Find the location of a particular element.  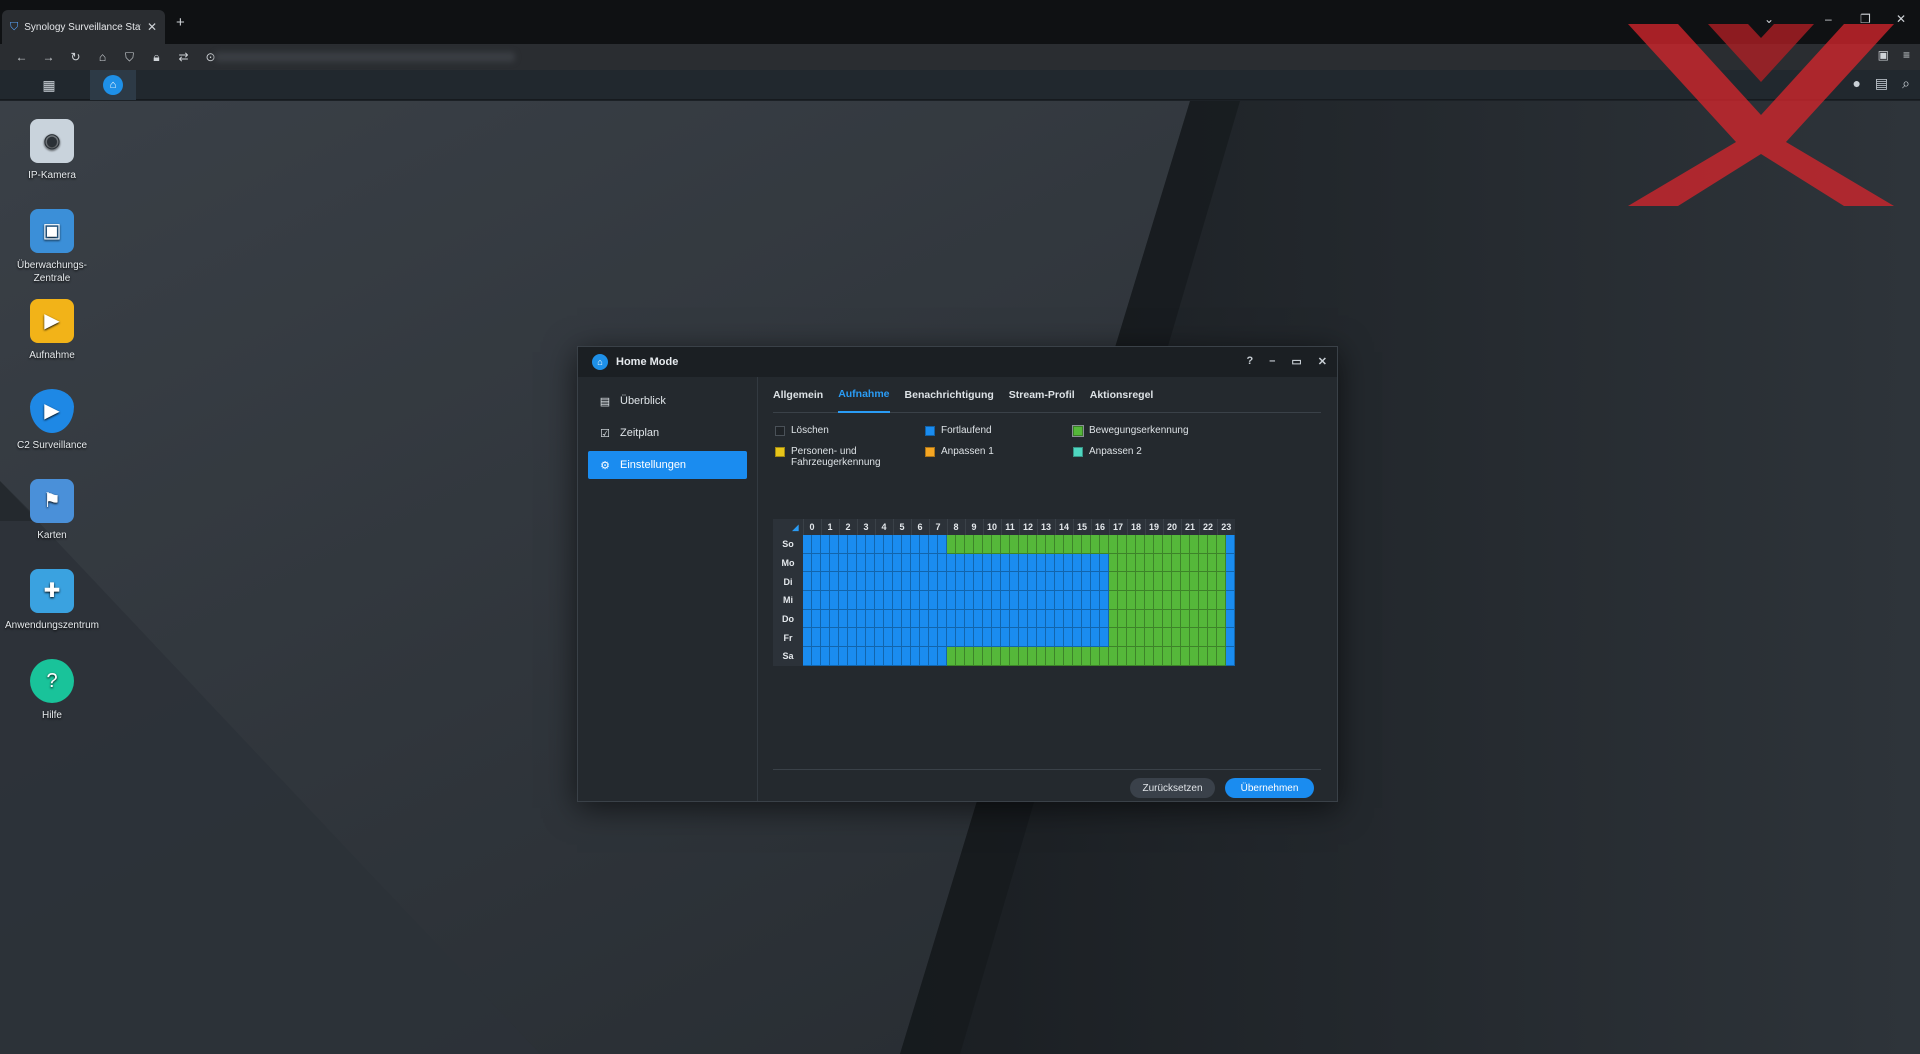

tab-allgemein: Allgemein is located at coordinates (798, 395).